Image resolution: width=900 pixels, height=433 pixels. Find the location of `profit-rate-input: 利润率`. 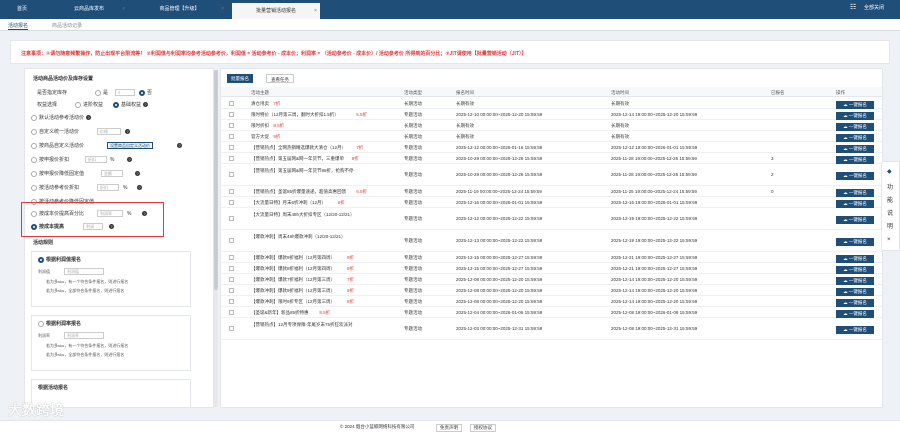

profit-rate-input: 利润率 is located at coordinates (84, 335).